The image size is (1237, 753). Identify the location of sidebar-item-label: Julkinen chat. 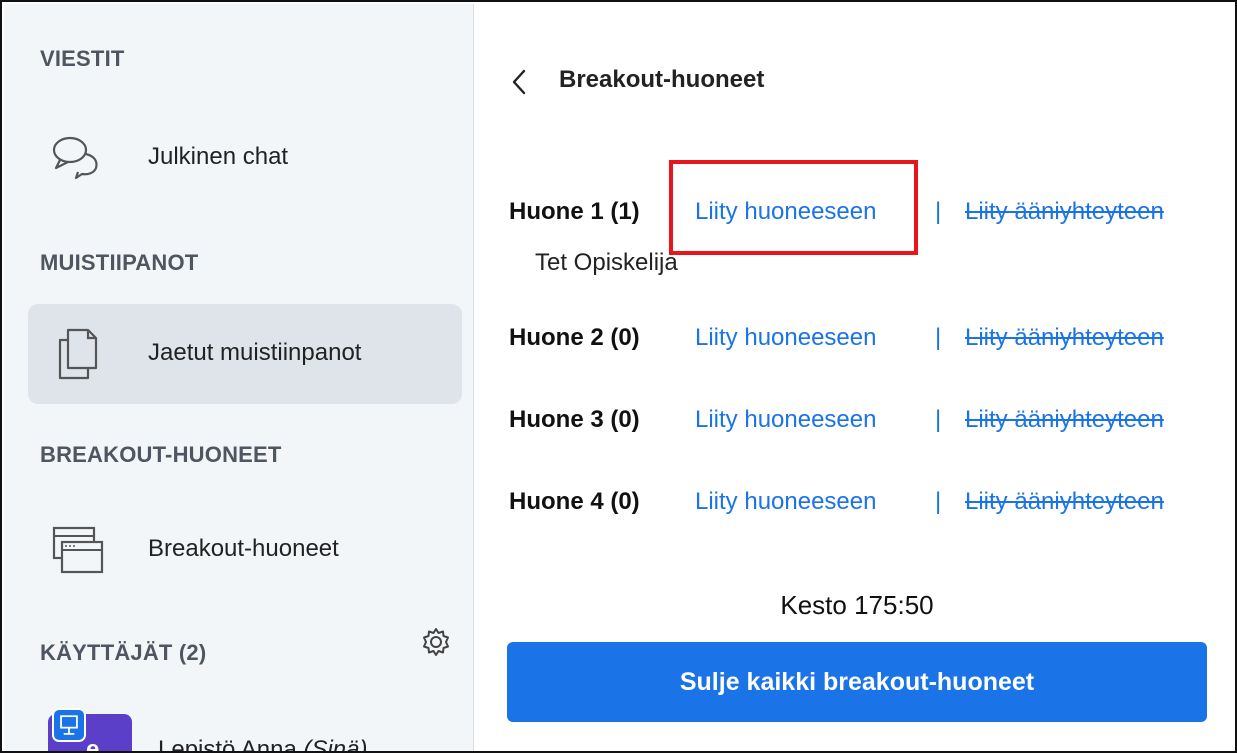
(218, 156).